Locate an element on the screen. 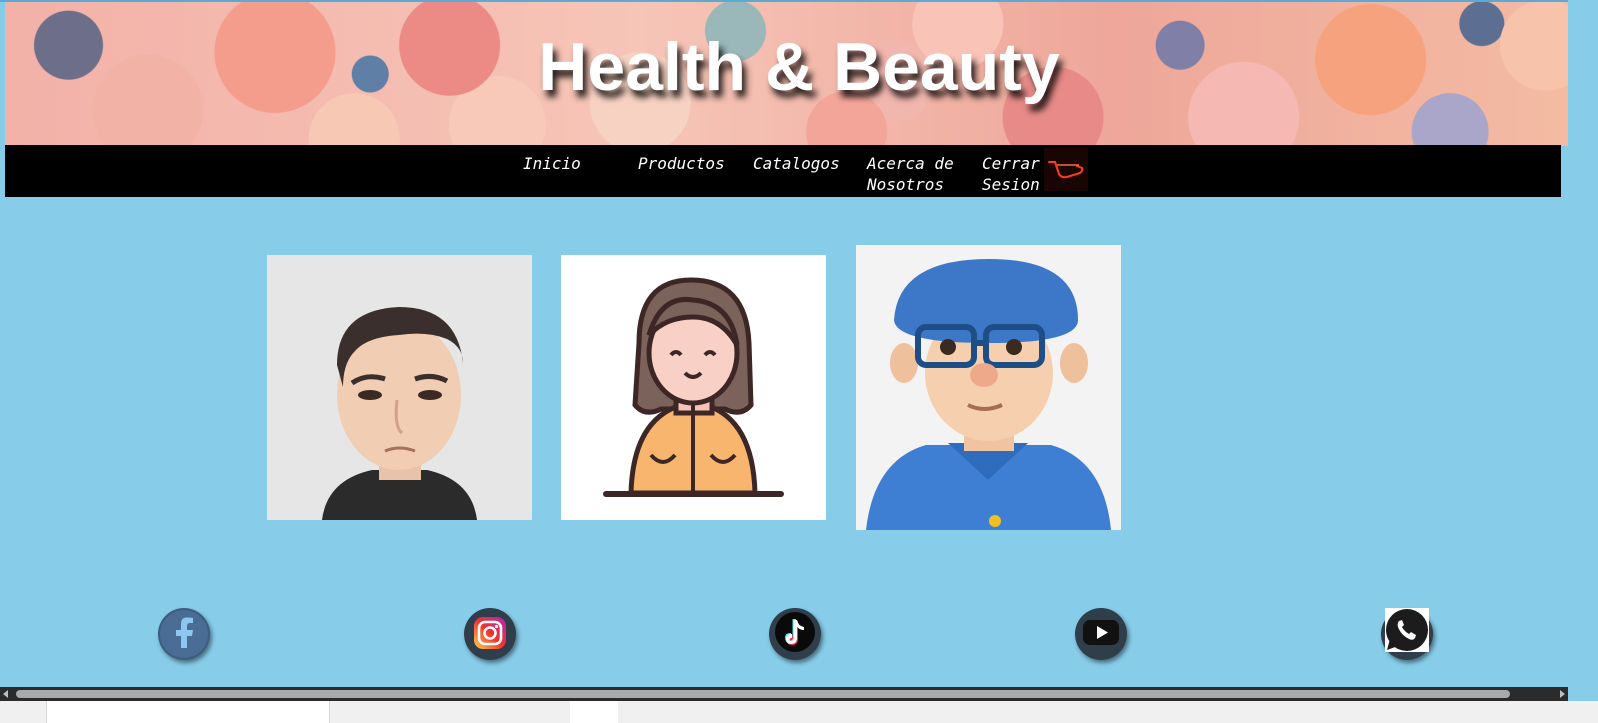 The height and width of the screenshot is (723, 1598). horizontal-scrollbar is located at coordinates (784, 694).